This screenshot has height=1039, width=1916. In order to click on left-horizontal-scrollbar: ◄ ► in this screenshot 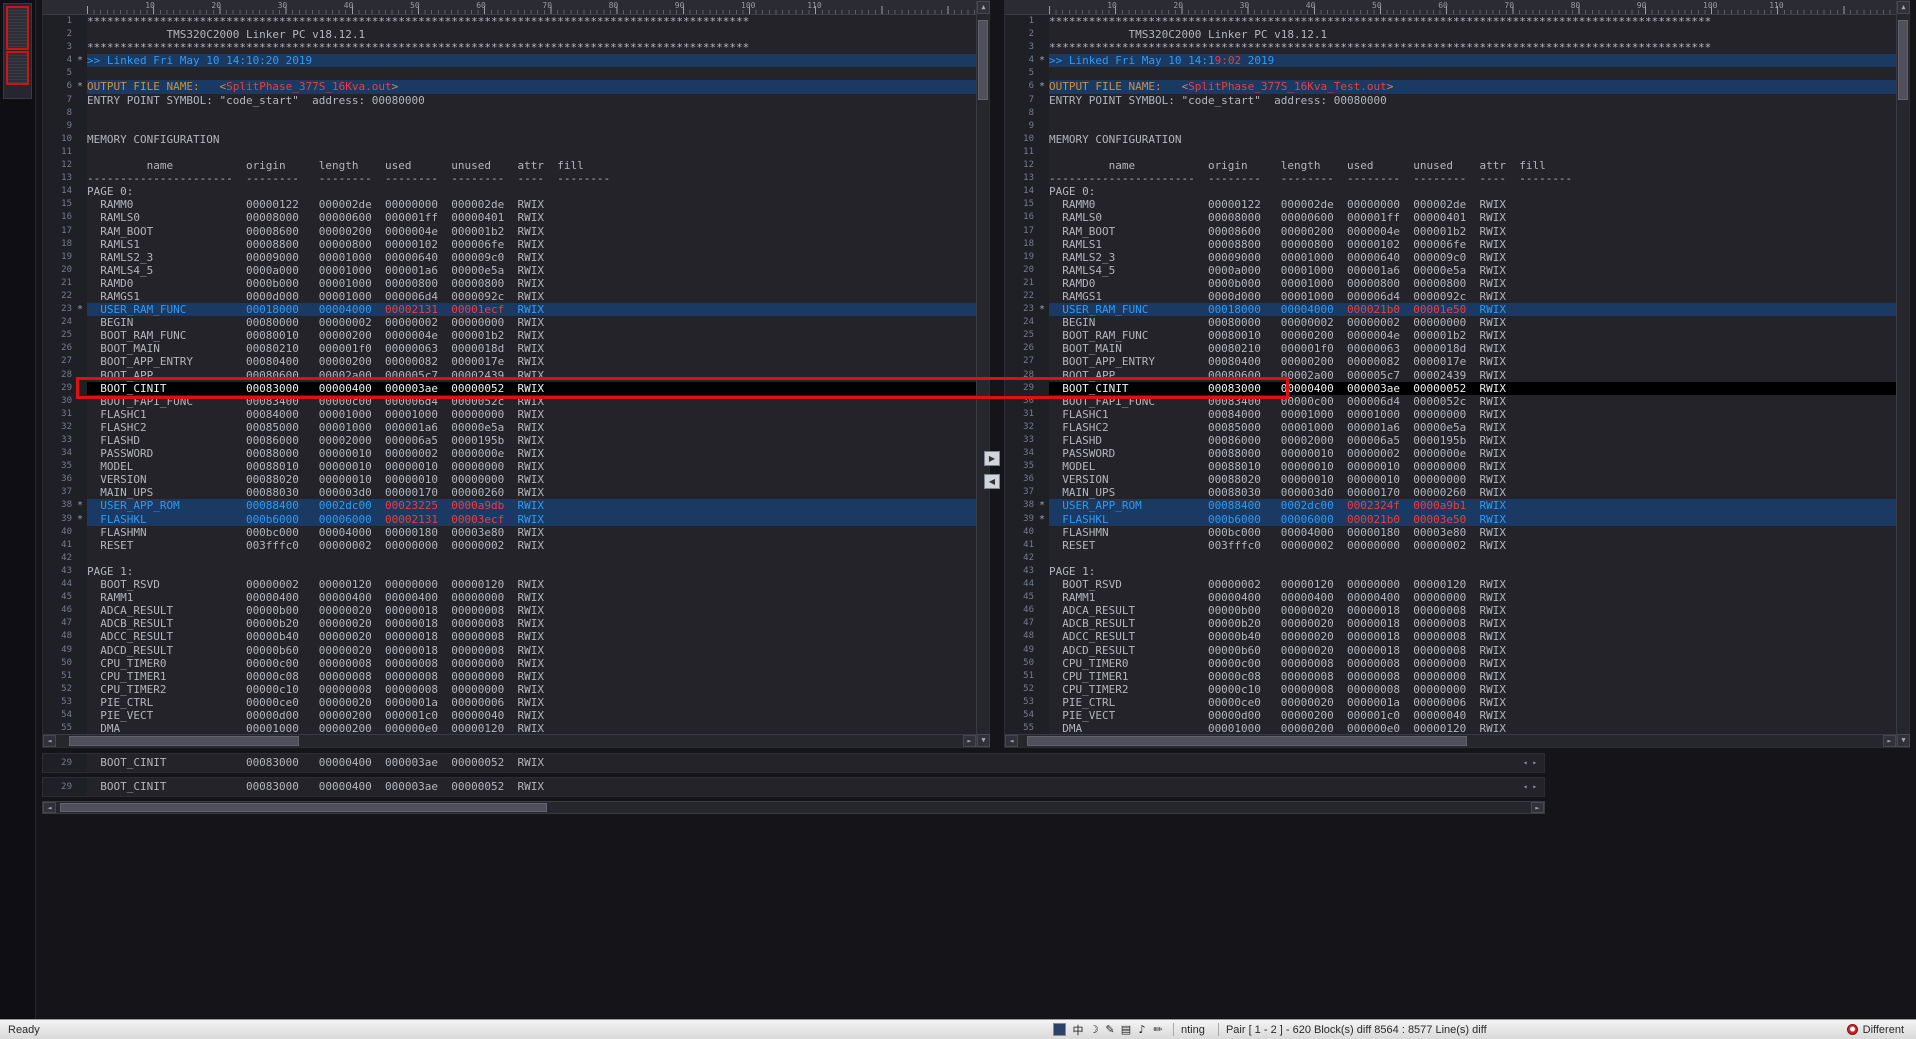, I will do `click(509, 740)`.